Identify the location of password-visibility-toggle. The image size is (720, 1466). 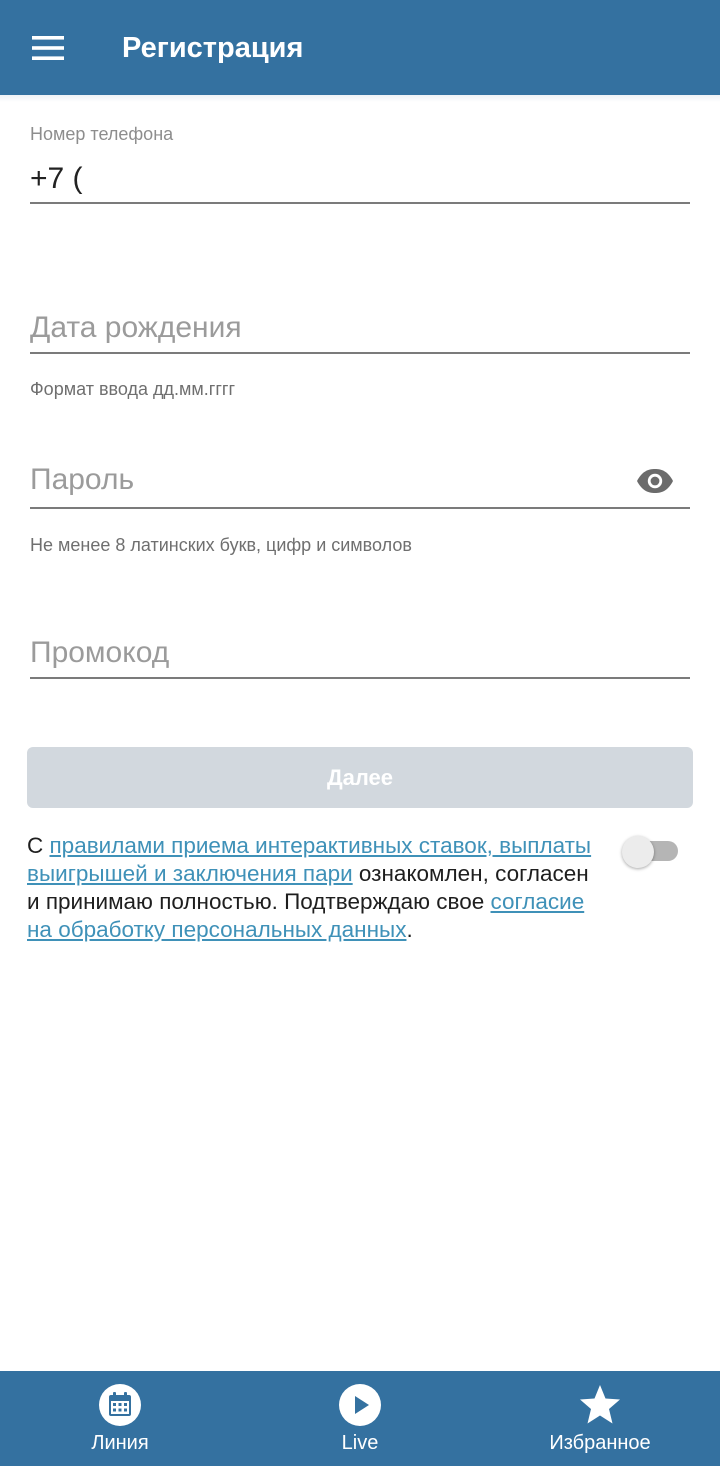
(655, 481).